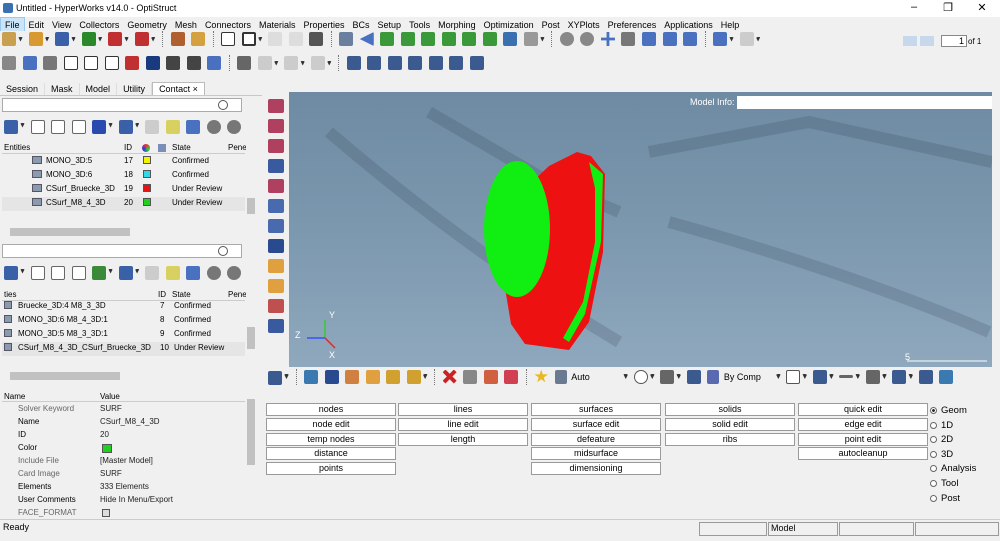 This screenshot has height=541, width=1000. I want to click on property-value: SURF, so click(111, 408).